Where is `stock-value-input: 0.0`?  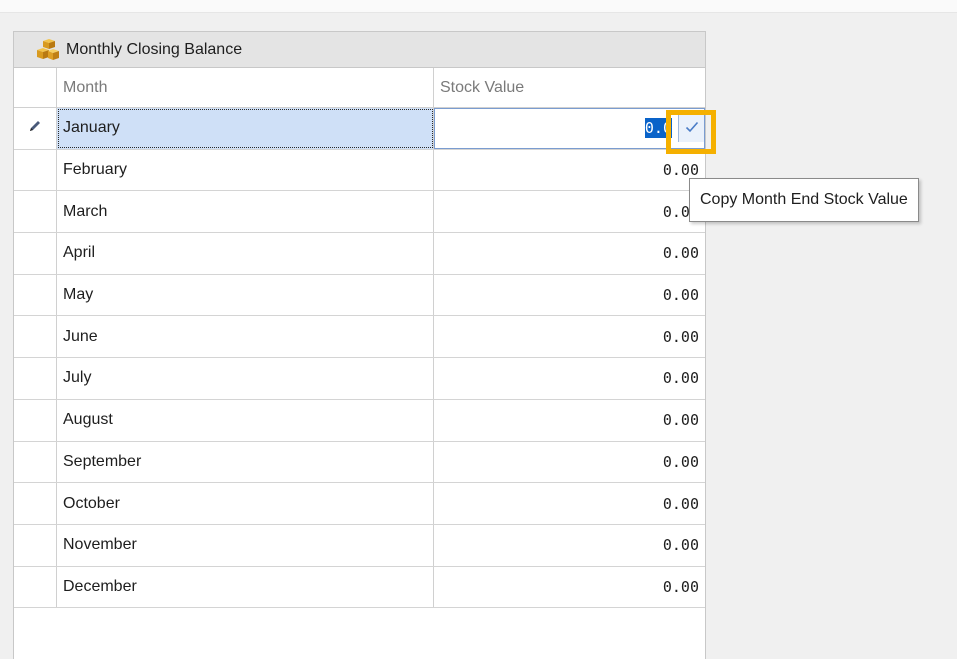 stock-value-input: 0.0 is located at coordinates (572, 128).